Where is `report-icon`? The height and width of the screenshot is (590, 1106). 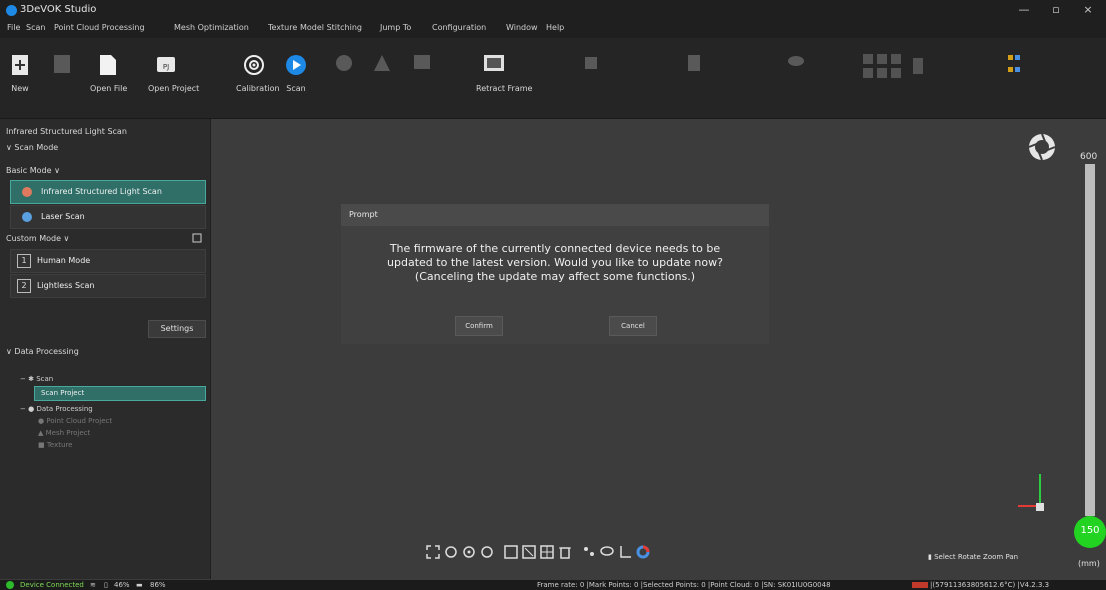
report-icon is located at coordinates (694, 63).